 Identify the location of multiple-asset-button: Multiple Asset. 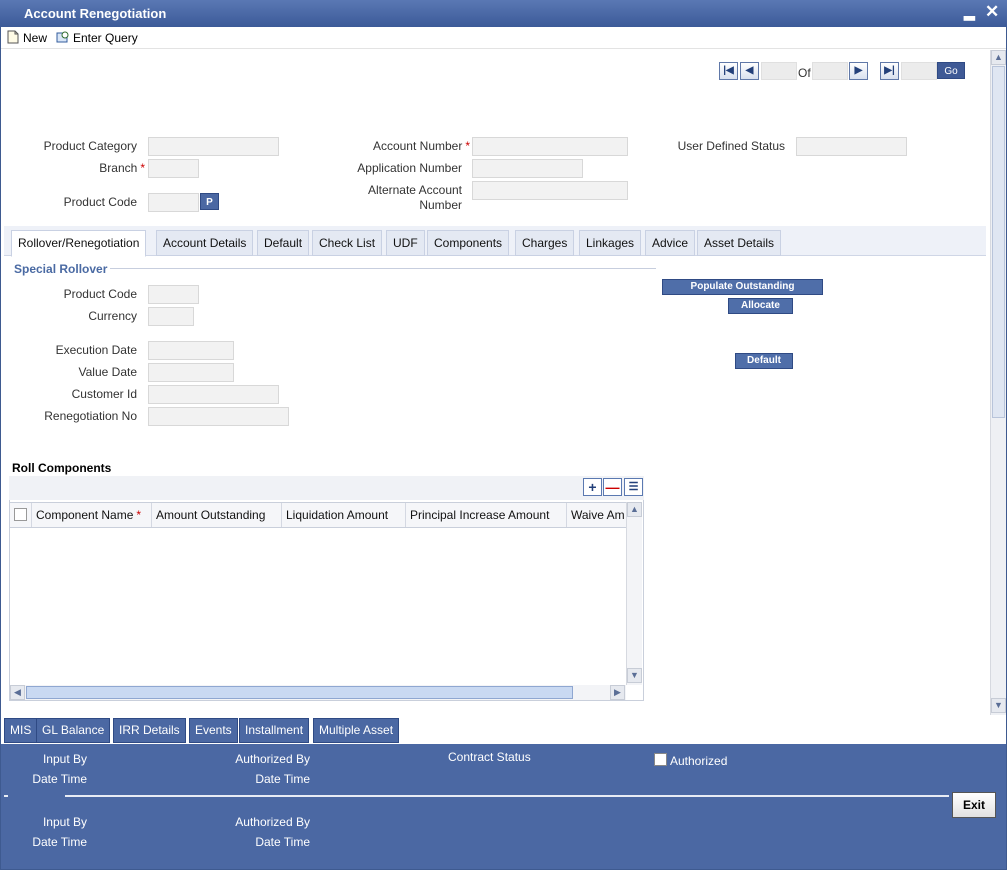
(356, 730).